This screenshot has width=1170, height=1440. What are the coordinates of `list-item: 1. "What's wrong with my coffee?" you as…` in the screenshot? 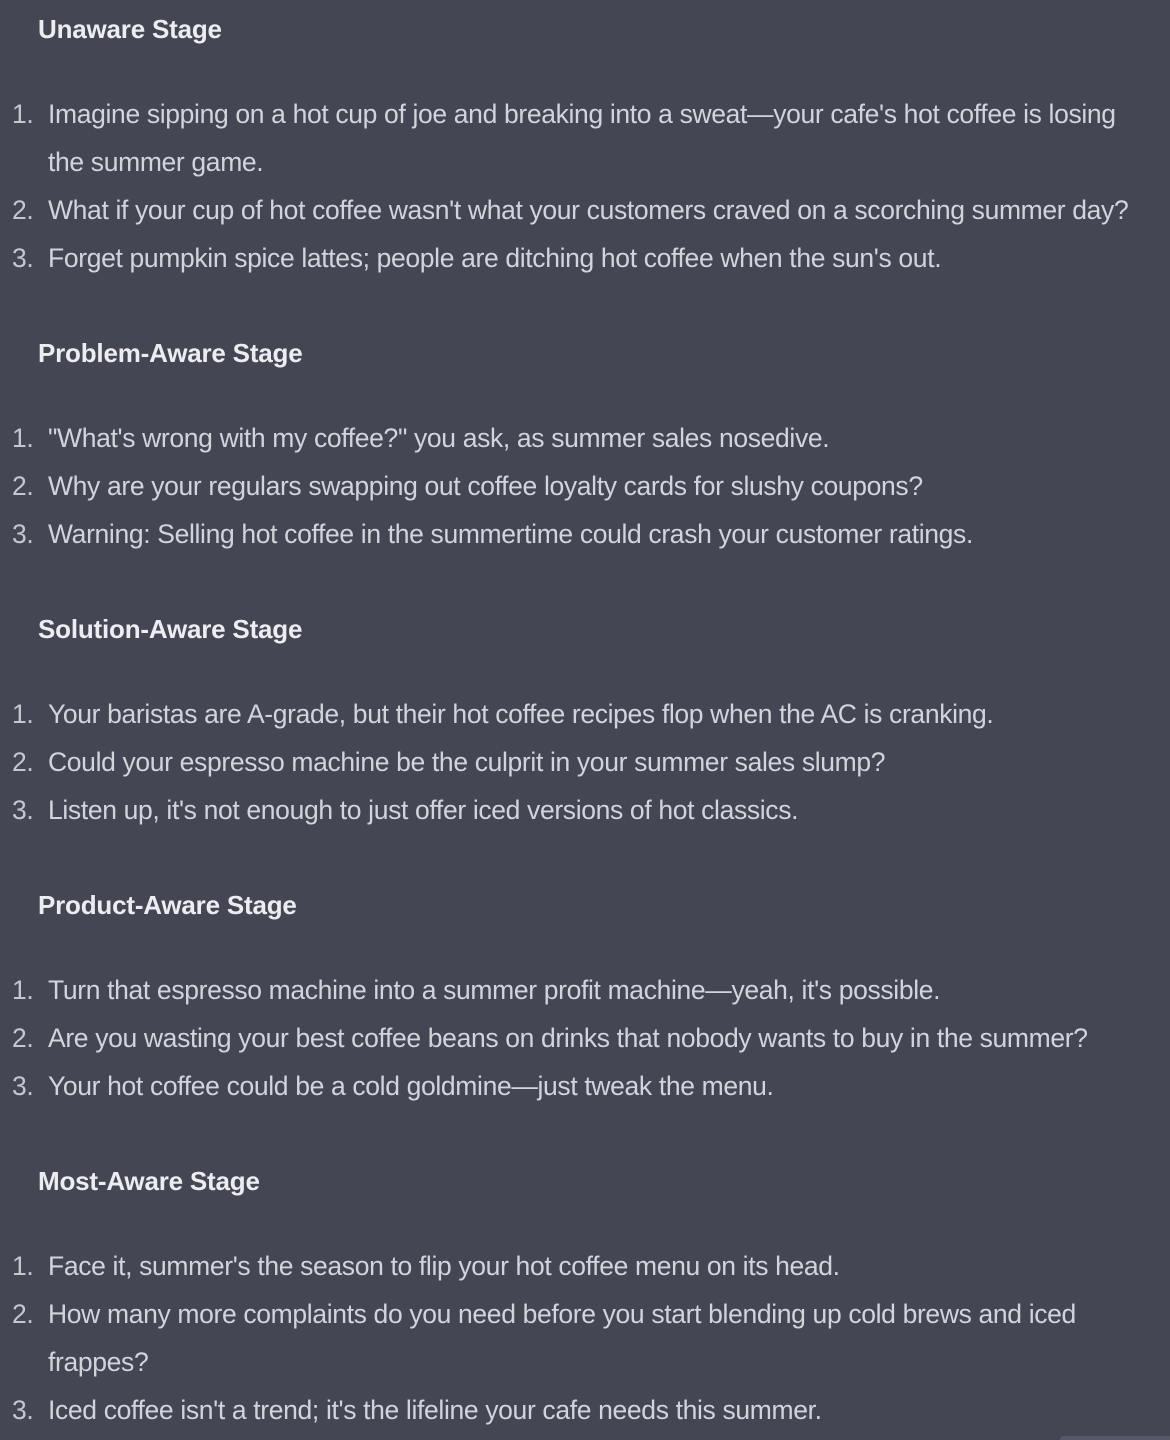 It's located at (585, 438).